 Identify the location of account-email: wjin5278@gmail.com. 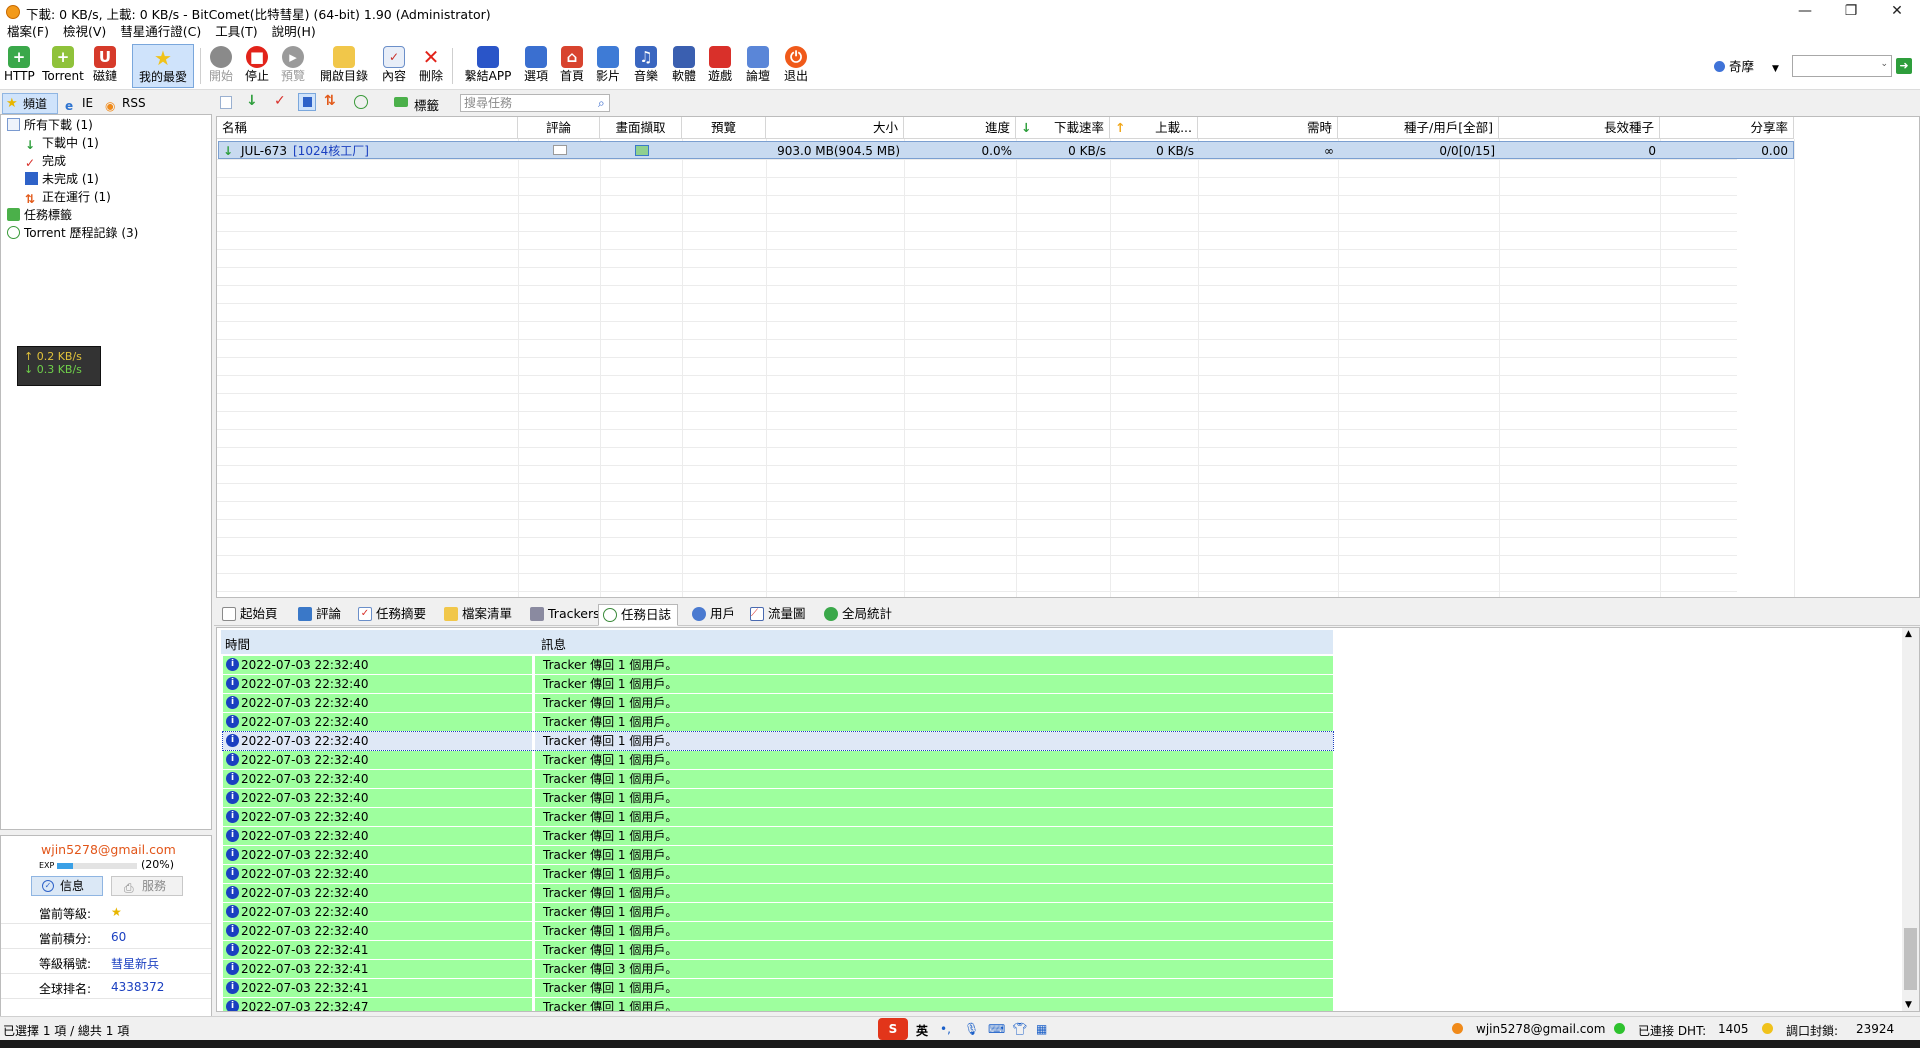
(1540, 1029).